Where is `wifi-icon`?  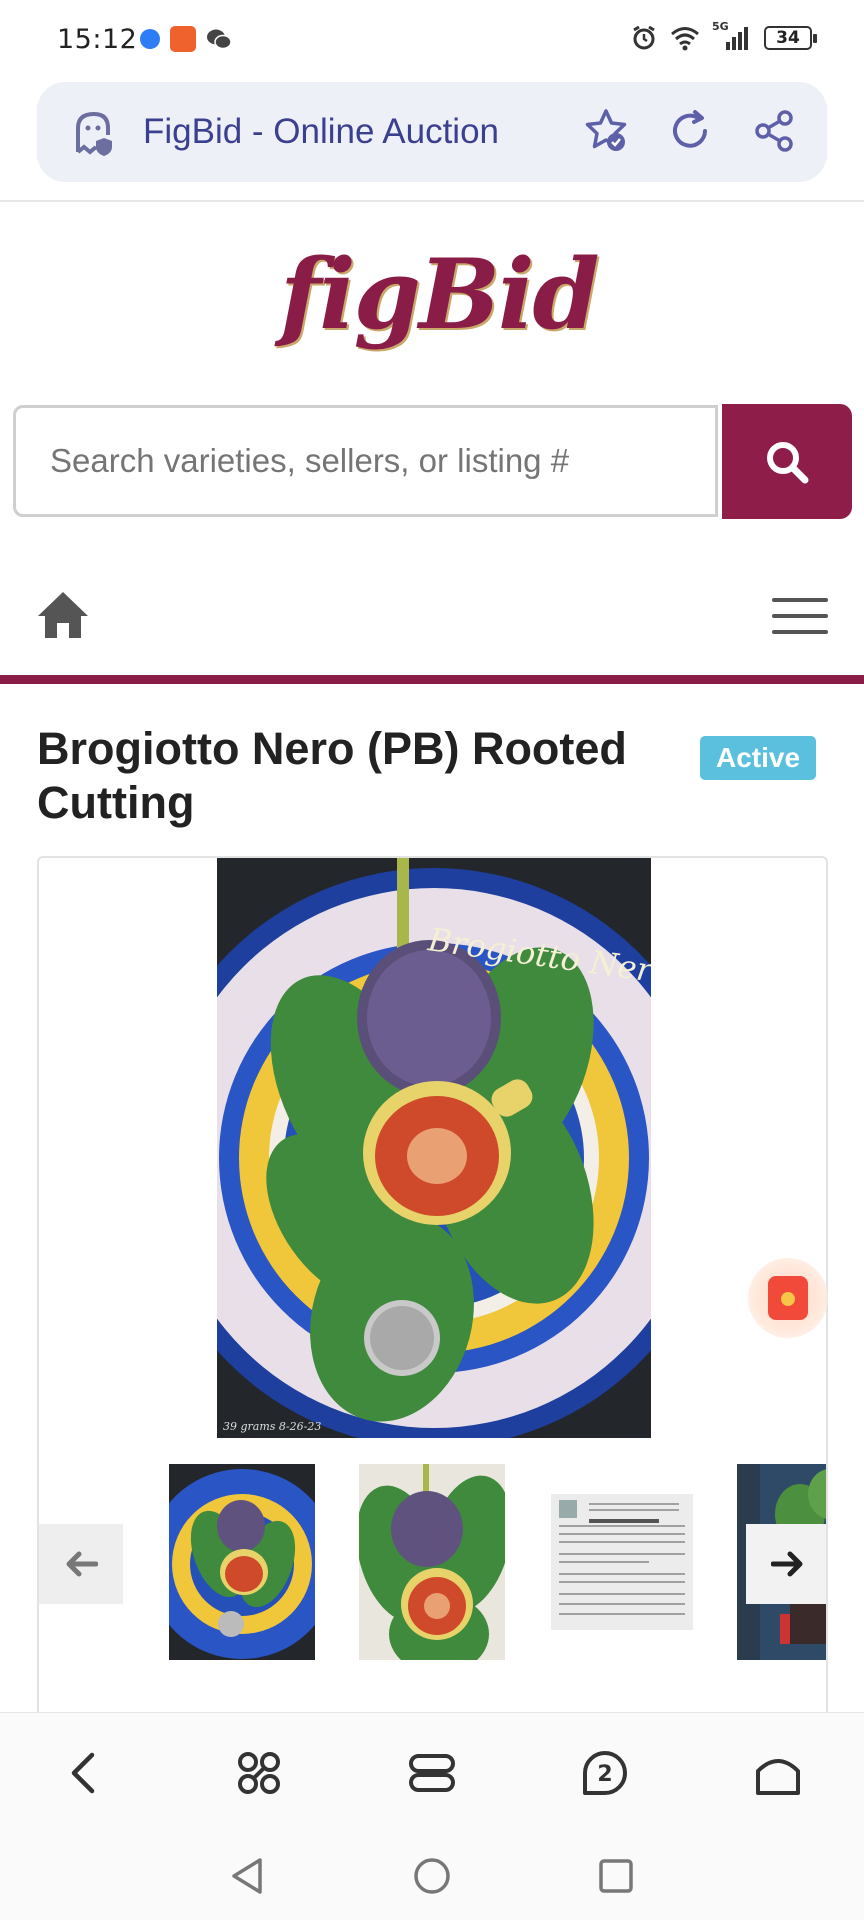
wifi-icon is located at coordinates (685, 39).